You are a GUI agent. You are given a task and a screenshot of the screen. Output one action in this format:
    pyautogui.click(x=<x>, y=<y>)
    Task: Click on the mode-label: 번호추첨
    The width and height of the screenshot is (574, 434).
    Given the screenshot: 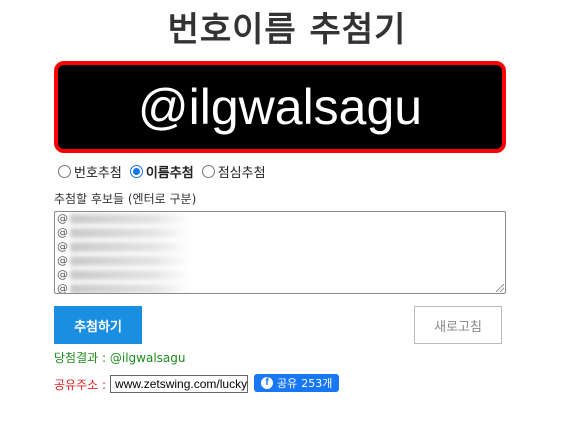 What is the action you would take?
    pyautogui.click(x=98, y=173)
    